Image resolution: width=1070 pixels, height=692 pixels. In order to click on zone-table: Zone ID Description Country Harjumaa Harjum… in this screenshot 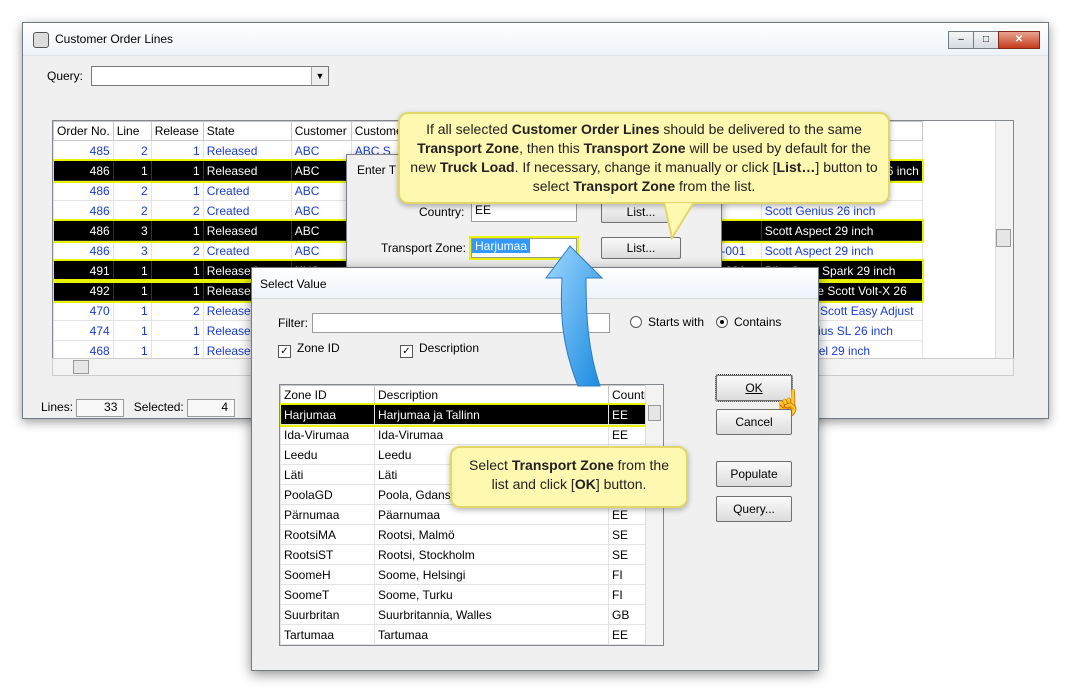, I will do `click(470, 515)`.